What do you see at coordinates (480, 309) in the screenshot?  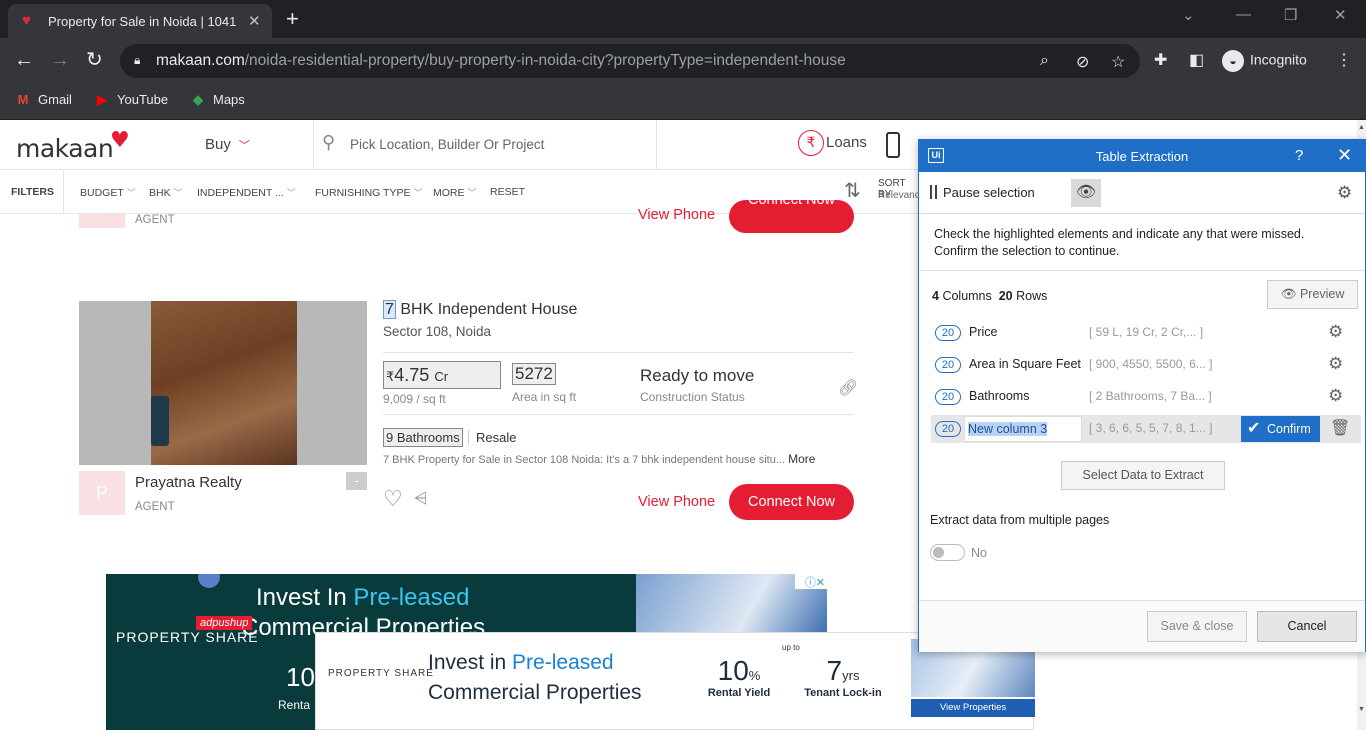 I see `property-title: 7 BHK Independent House` at bounding box center [480, 309].